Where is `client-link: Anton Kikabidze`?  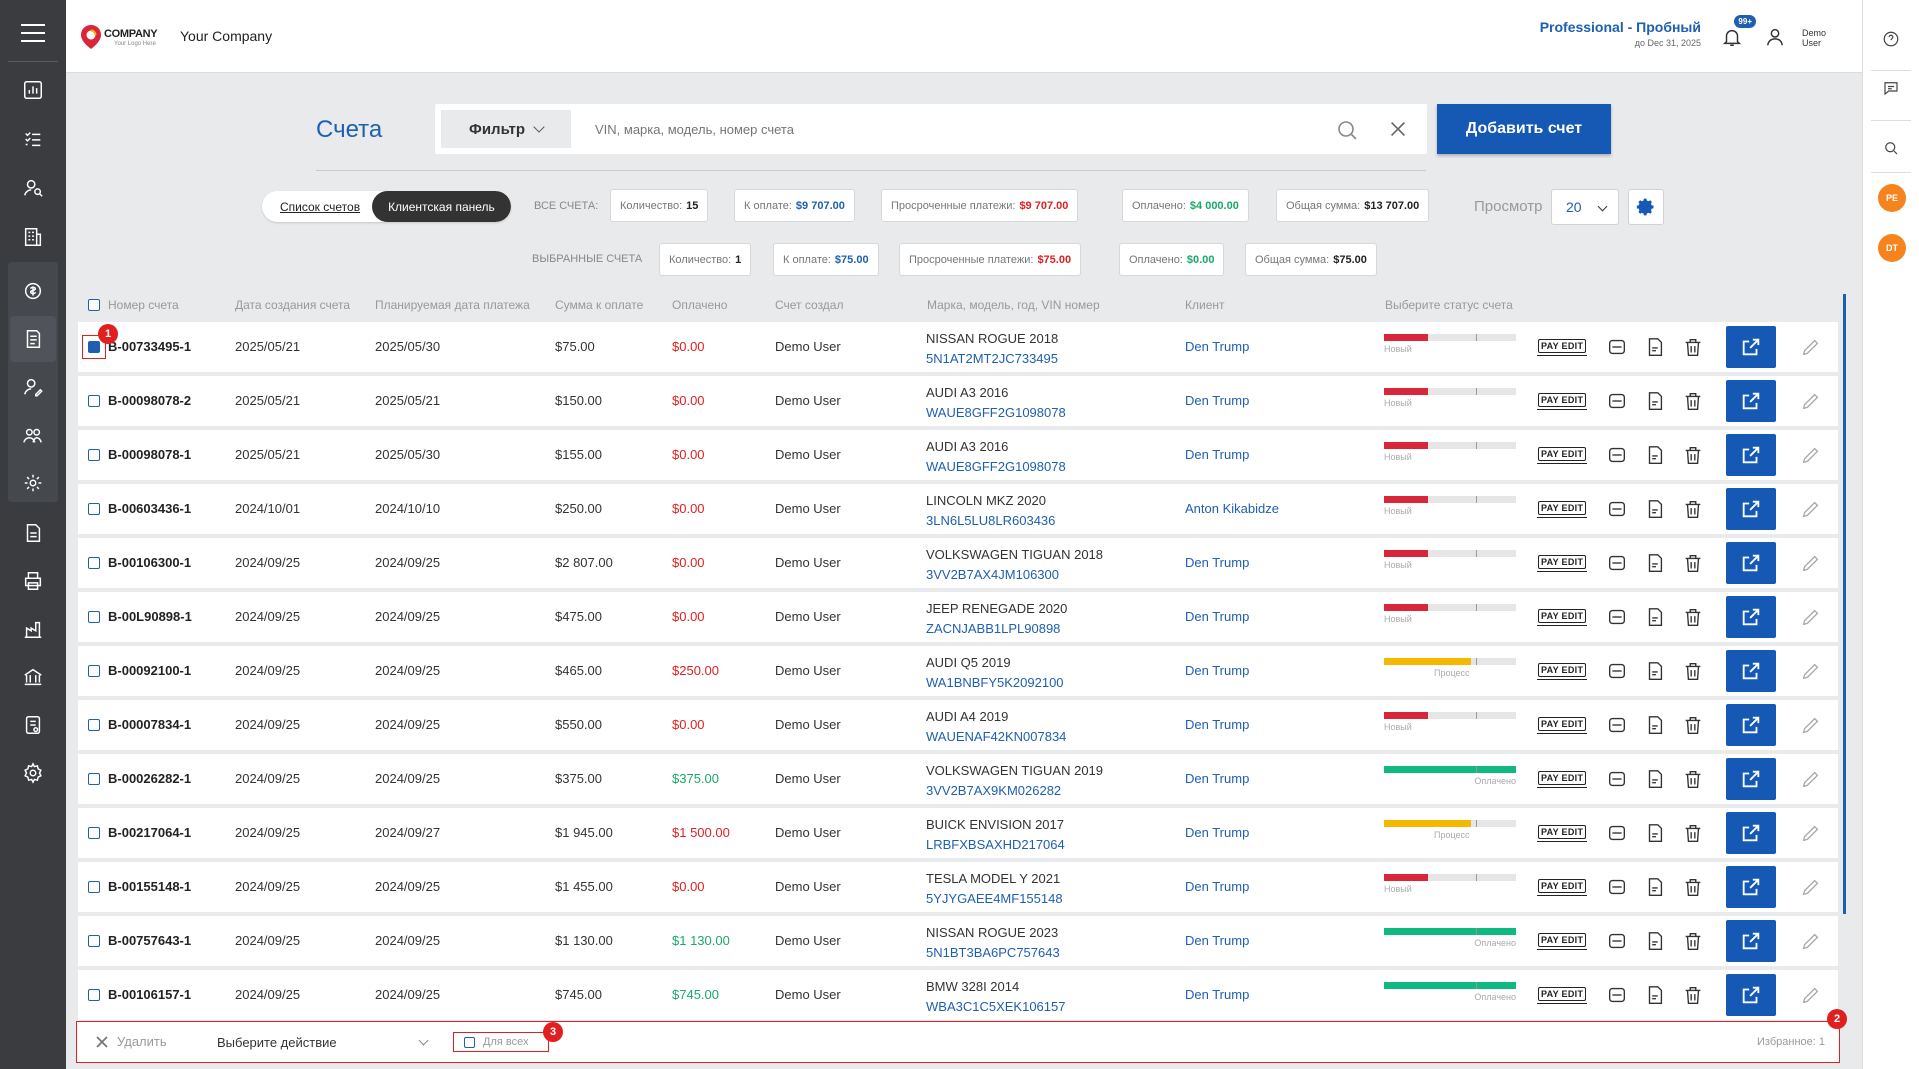 client-link: Anton Kikabidze is located at coordinates (1232, 508).